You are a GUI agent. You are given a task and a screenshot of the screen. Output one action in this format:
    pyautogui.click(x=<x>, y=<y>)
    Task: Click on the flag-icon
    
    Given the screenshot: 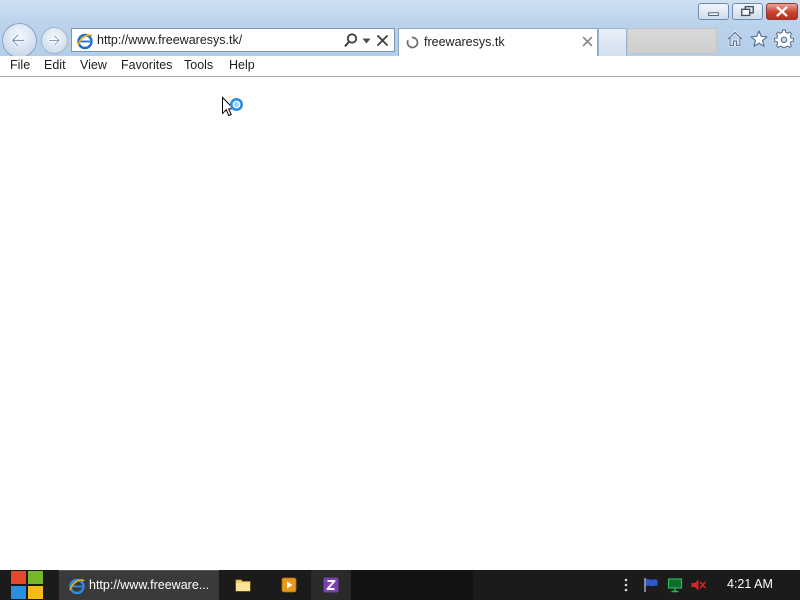 What is the action you would take?
    pyautogui.click(x=651, y=585)
    